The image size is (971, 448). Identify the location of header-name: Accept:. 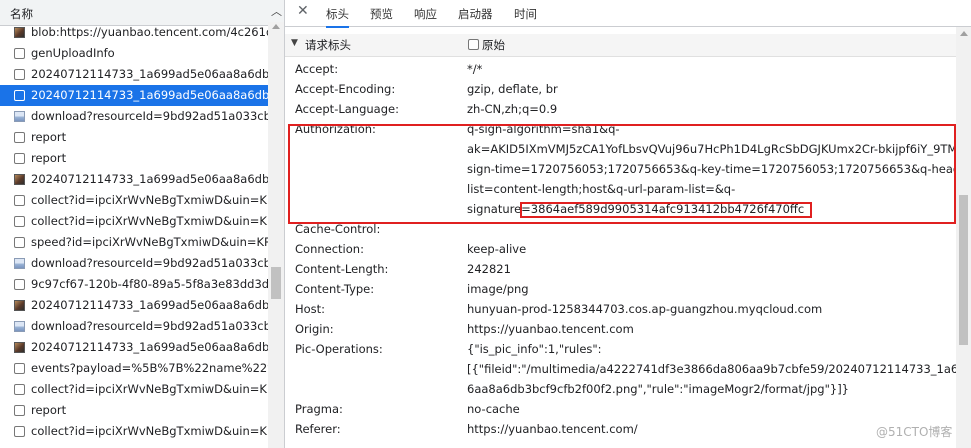
(317, 69).